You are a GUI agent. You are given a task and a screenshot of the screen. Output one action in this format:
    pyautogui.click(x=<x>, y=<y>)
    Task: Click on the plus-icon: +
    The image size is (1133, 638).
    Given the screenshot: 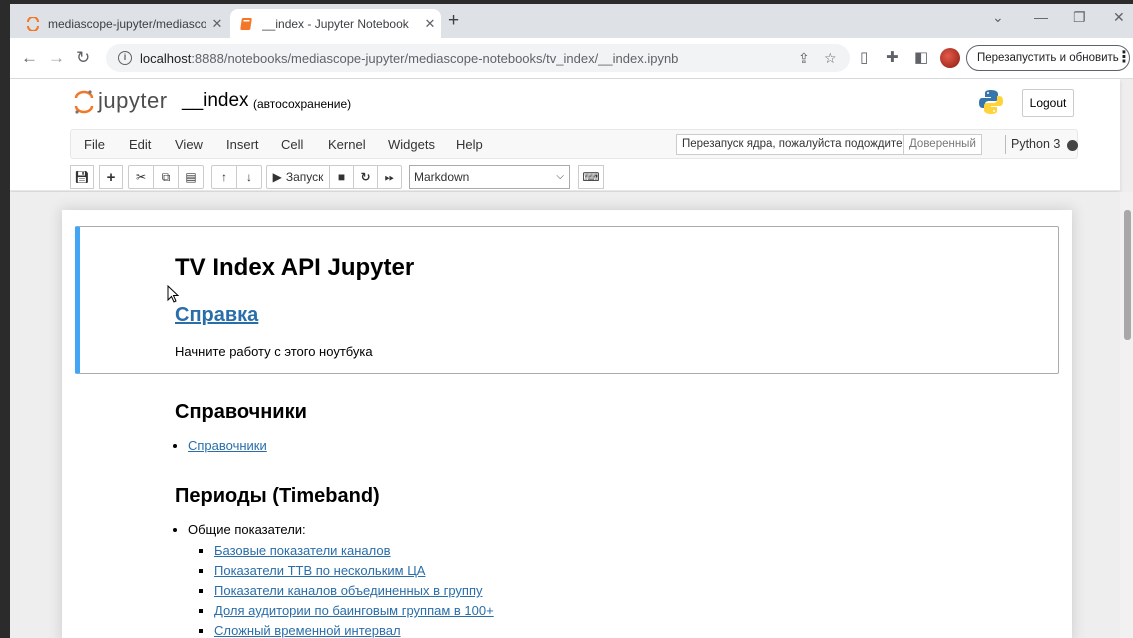 What is the action you would take?
    pyautogui.click(x=111, y=177)
    